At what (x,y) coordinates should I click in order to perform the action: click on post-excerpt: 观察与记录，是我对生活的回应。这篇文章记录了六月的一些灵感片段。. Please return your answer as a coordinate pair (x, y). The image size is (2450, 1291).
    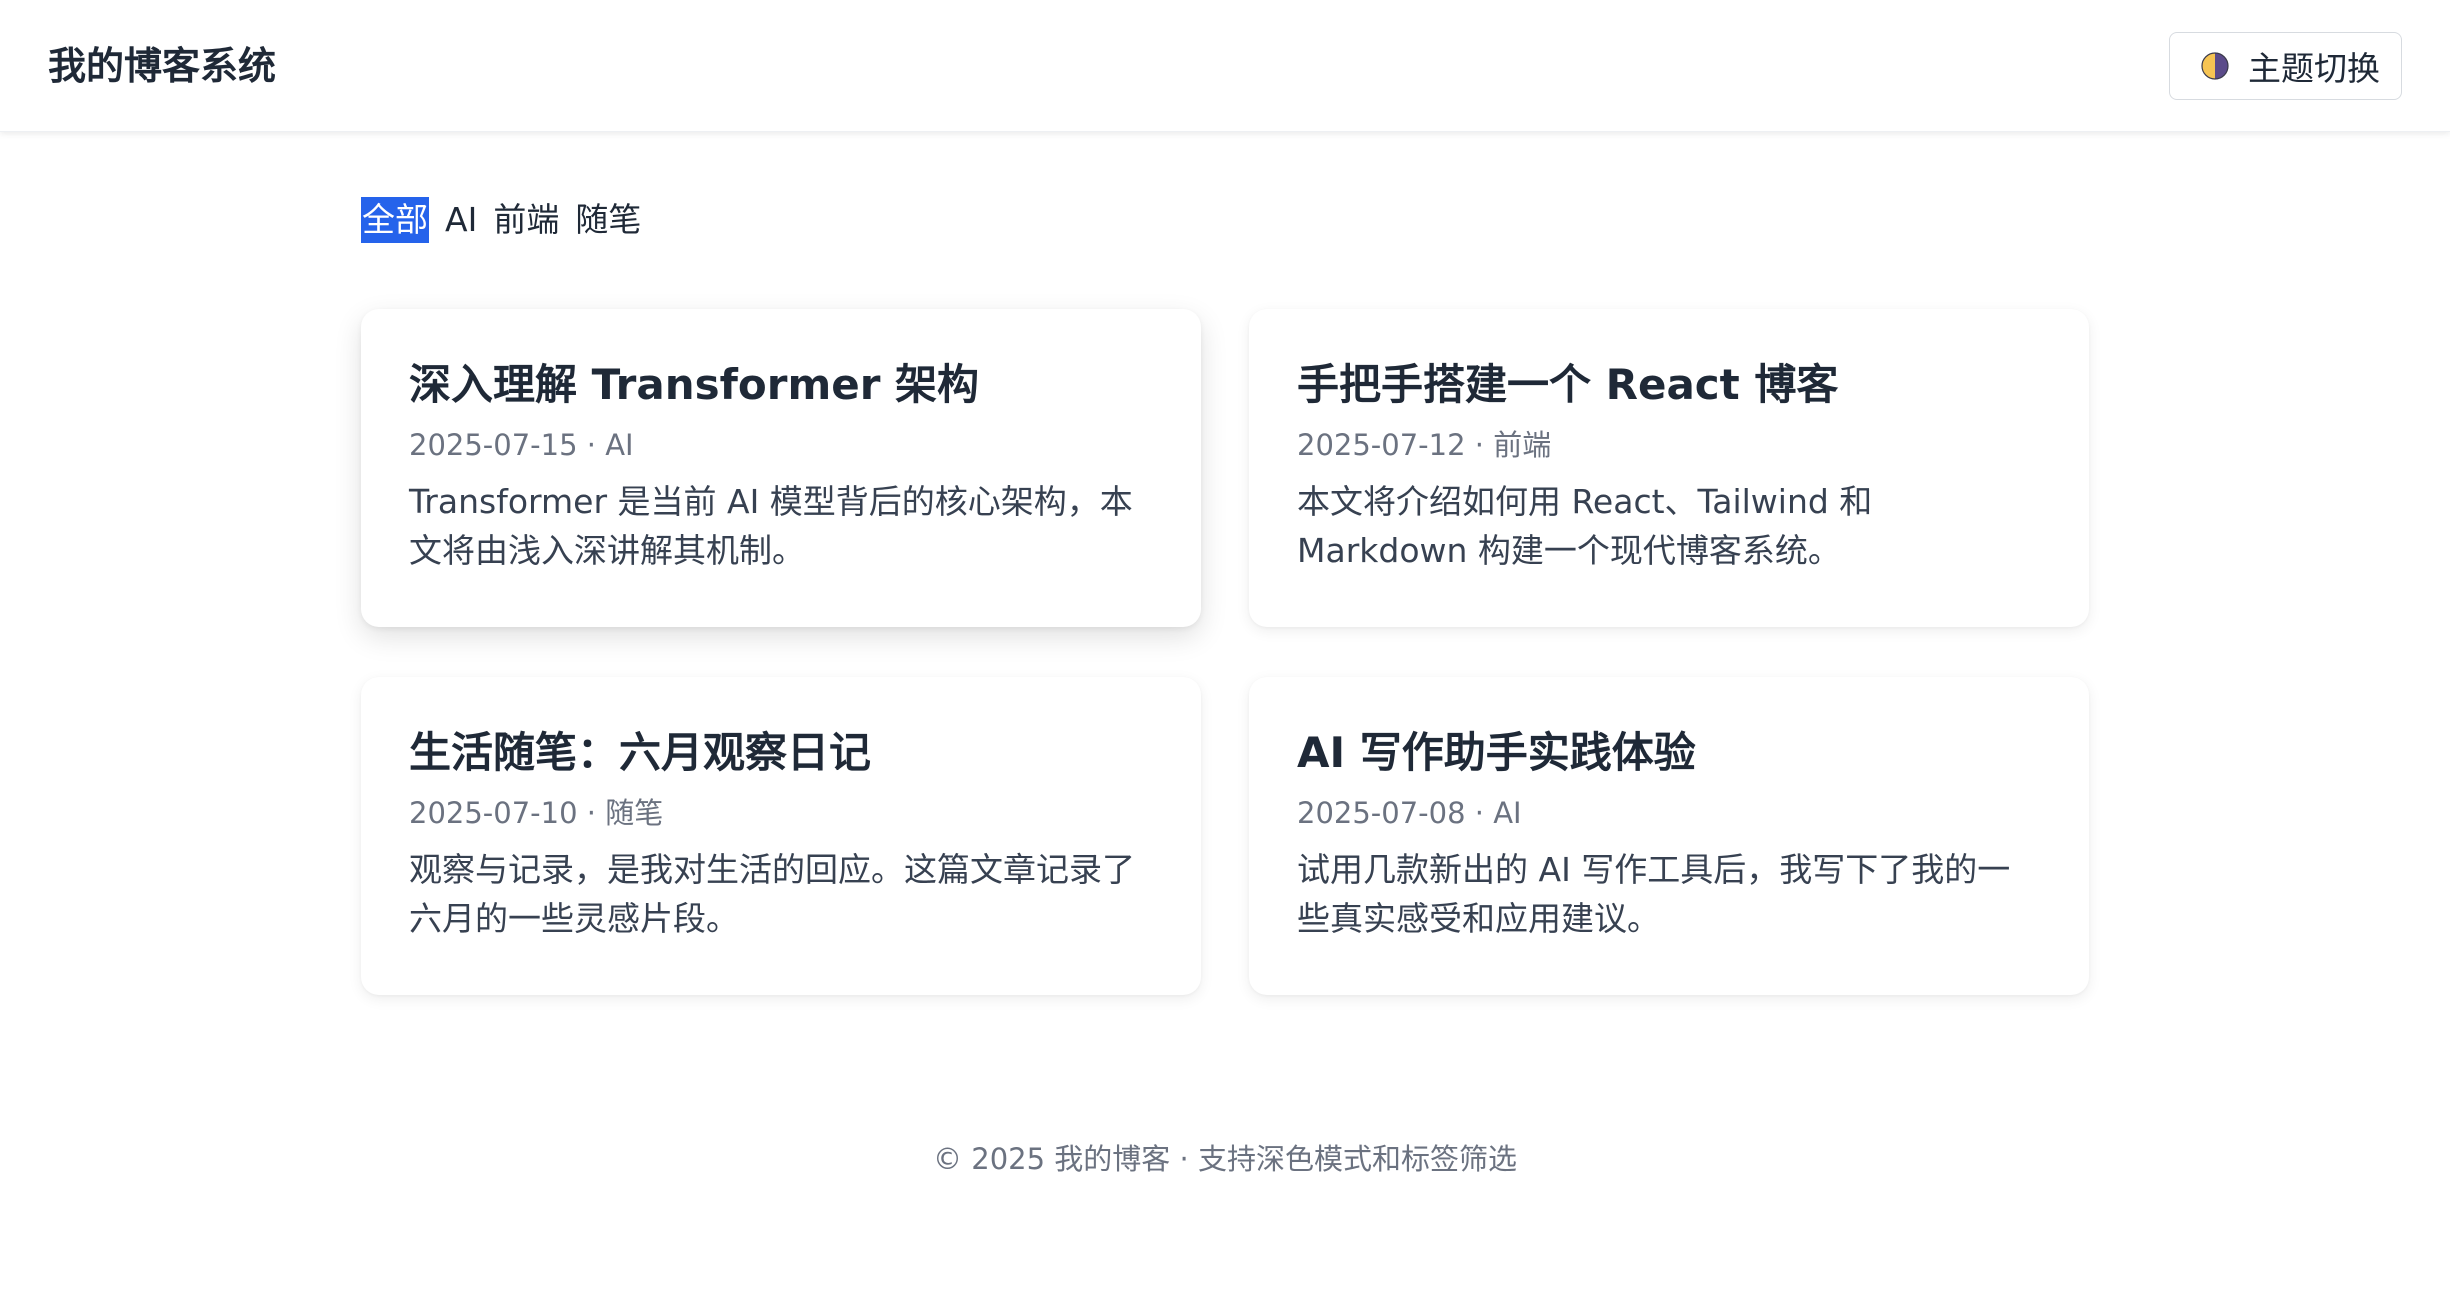
    Looking at the image, I should click on (772, 894).